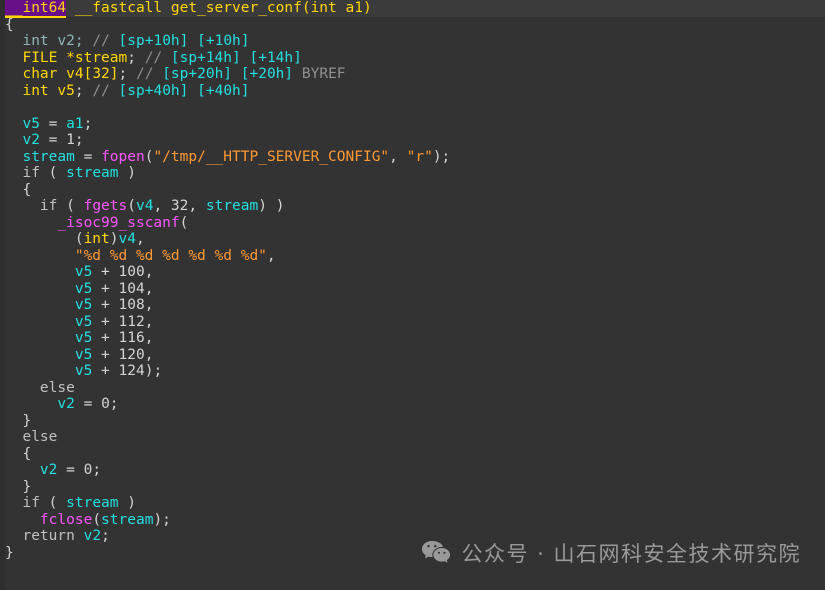 The width and height of the screenshot is (825, 590). I want to click on assign-rhs-number: 1, so click(70, 140).